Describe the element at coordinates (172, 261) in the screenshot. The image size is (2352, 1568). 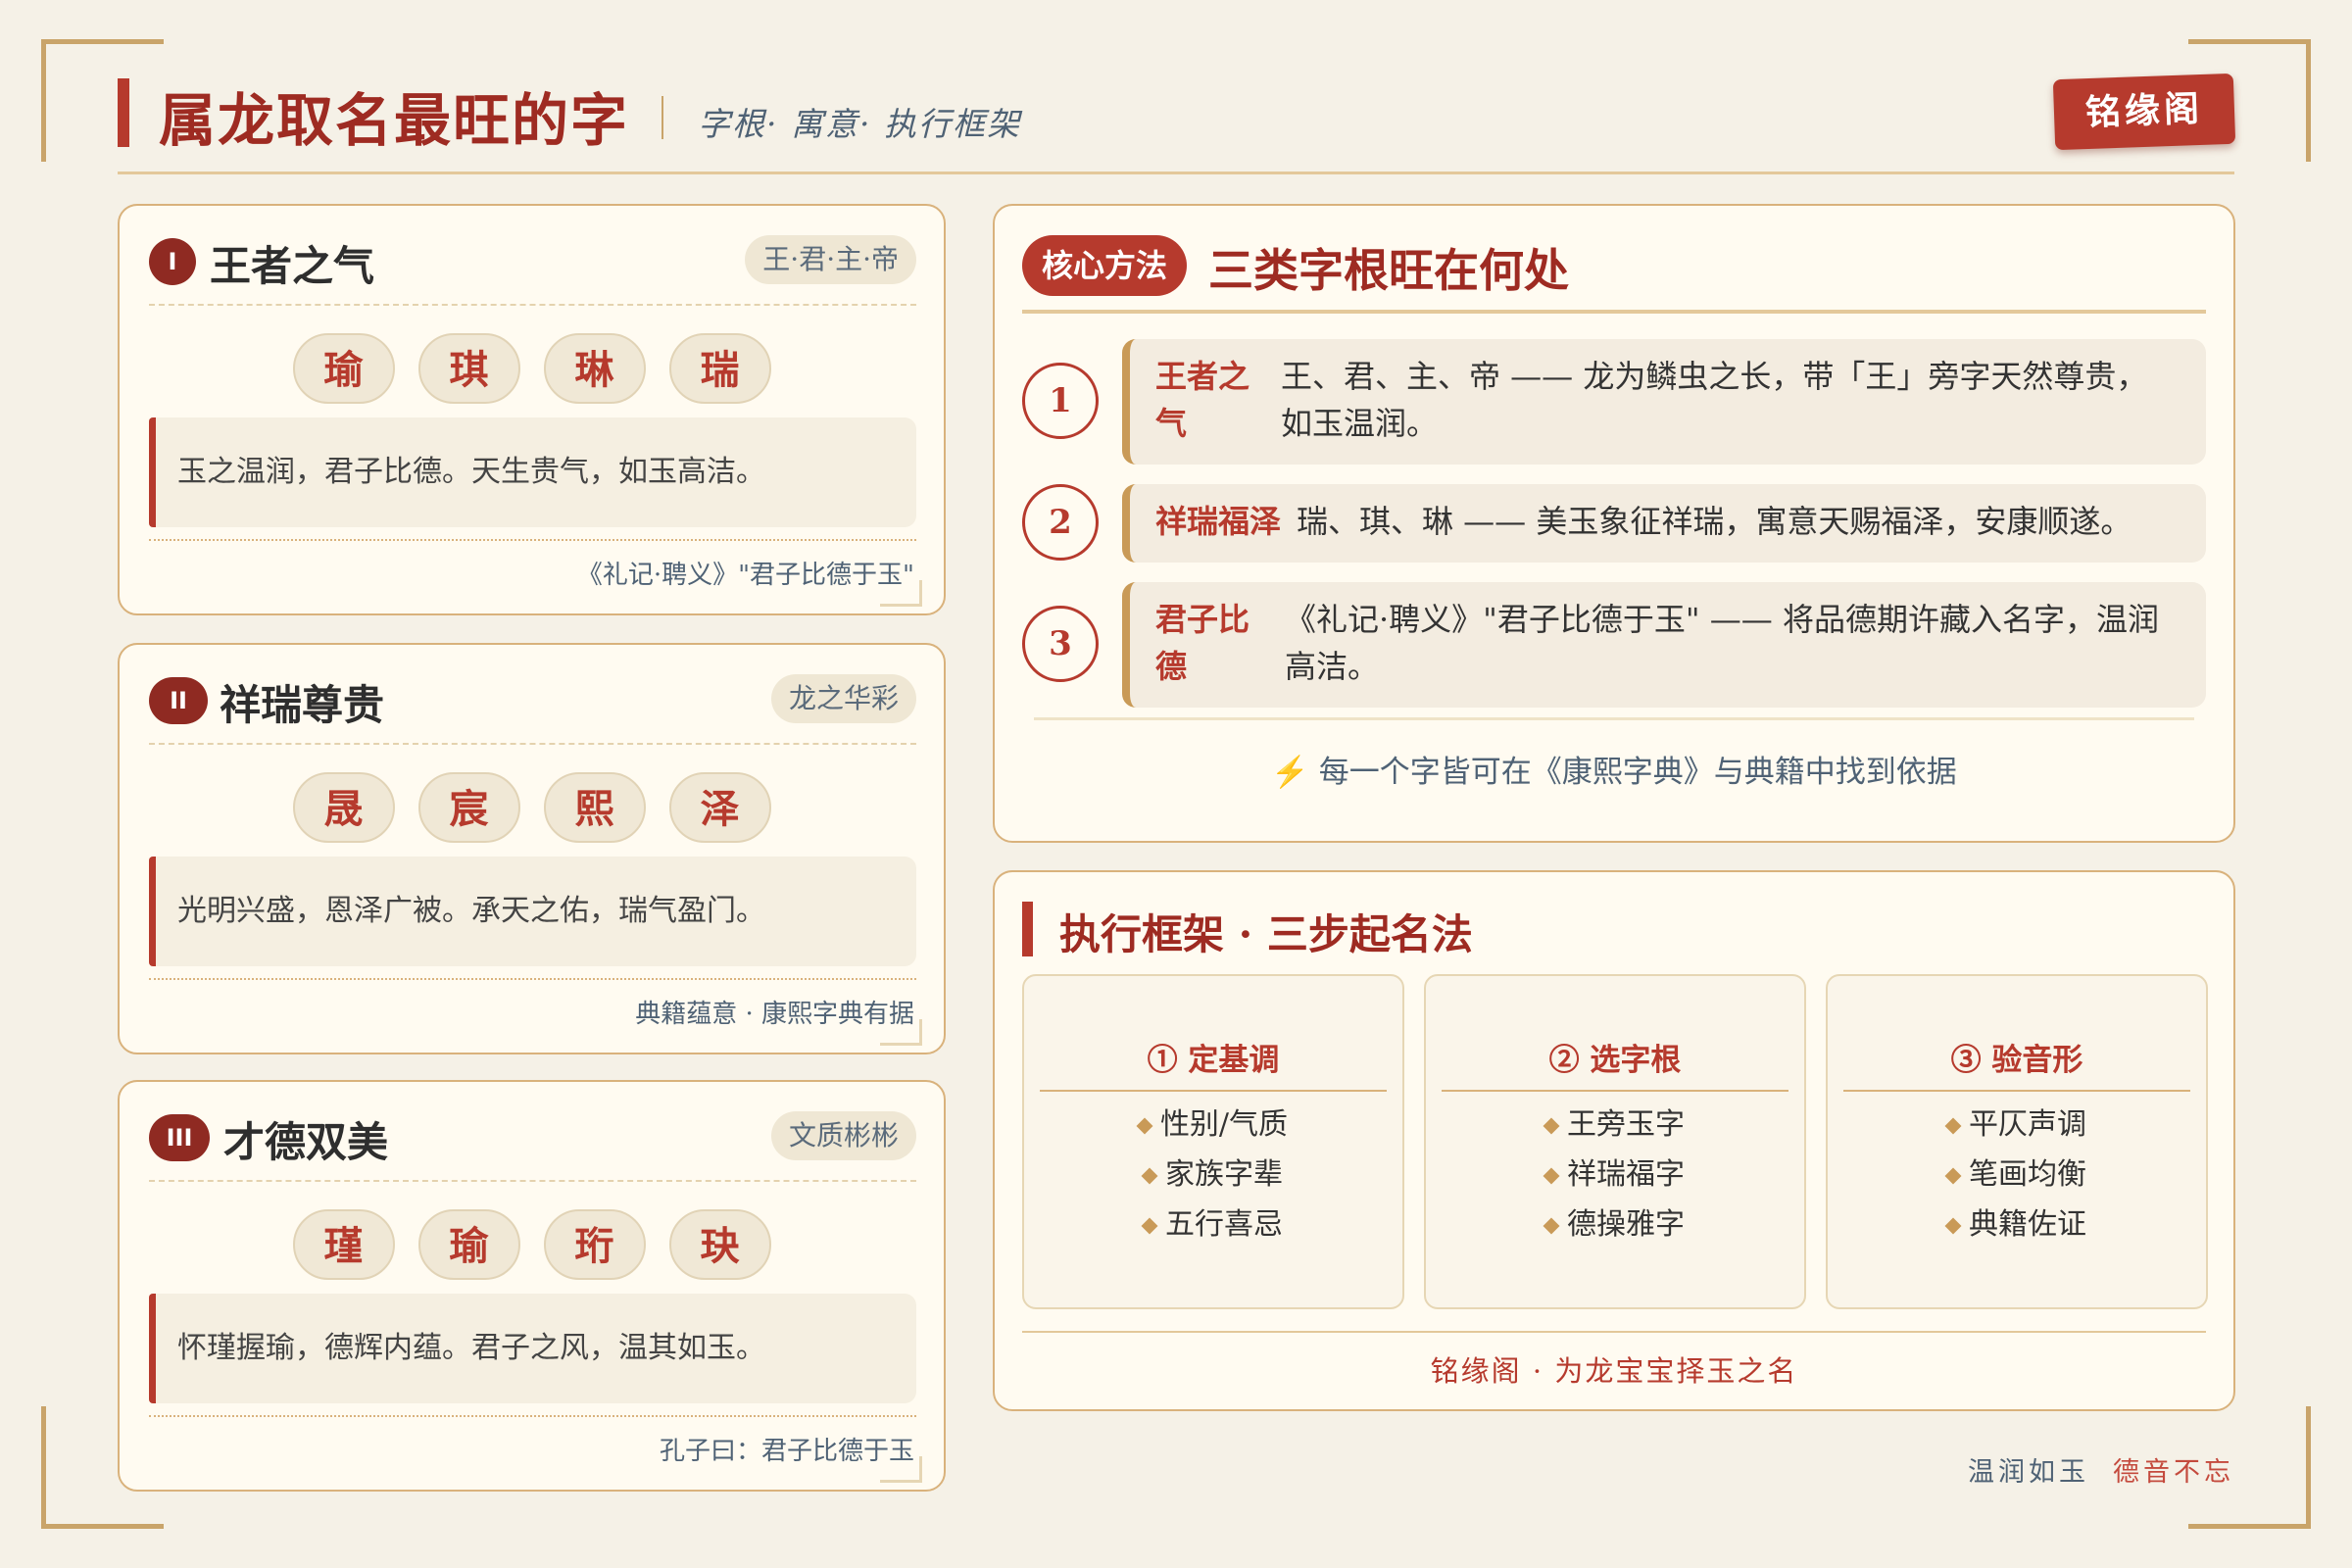
I see `card-badge: I` at that location.